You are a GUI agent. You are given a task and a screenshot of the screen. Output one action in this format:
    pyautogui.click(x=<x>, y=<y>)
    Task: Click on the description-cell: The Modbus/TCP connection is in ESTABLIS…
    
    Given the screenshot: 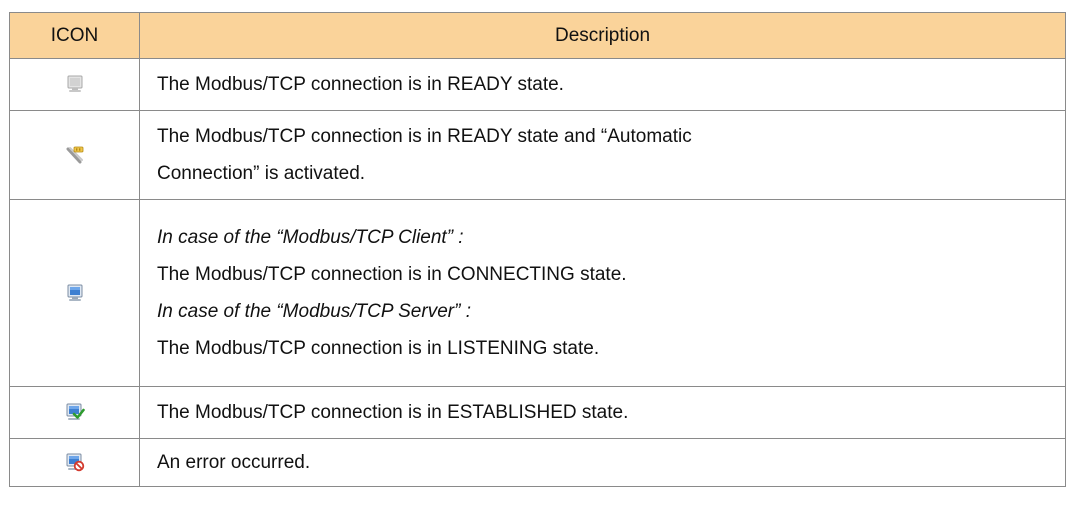 What is the action you would take?
    pyautogui.click(x=602, y=412)
    